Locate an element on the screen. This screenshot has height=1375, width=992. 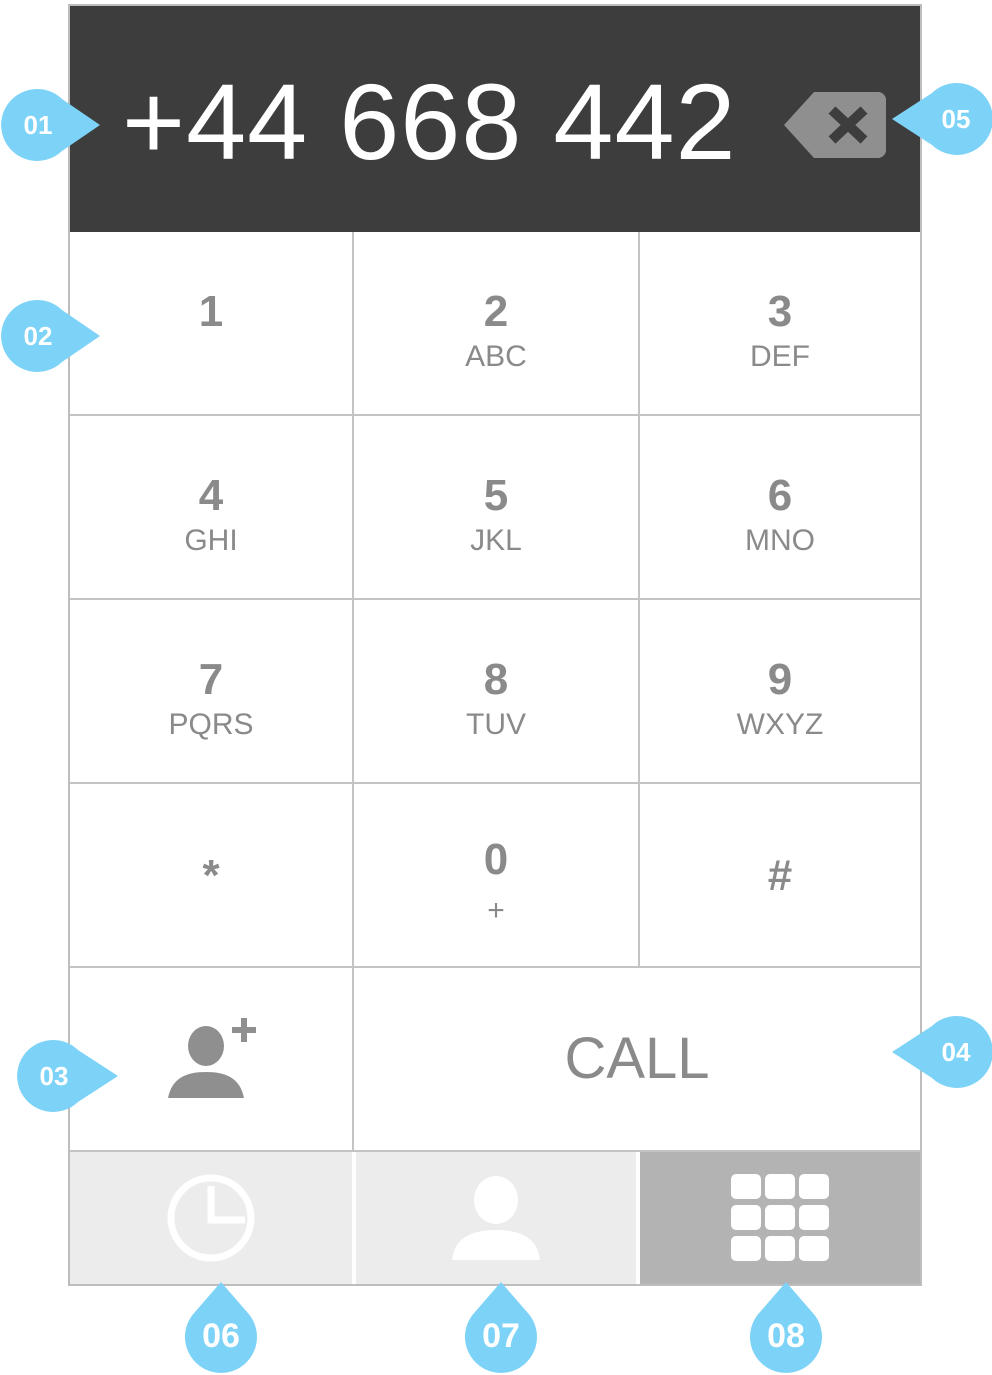
add-contact-icon is located at coordinates (212, 1058).